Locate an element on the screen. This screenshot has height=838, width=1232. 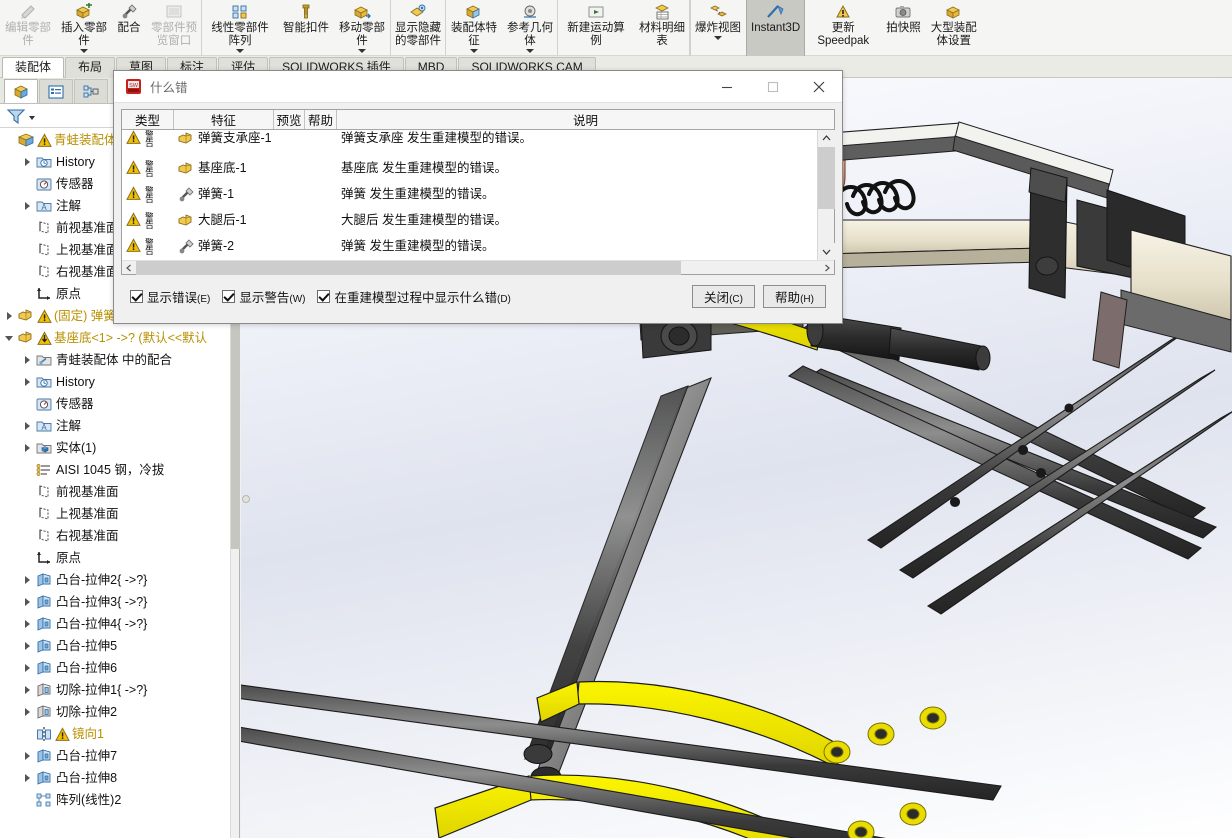
ribbon-command-bill-of-materials: 材料明细表 is located at coordinates (662, 28).